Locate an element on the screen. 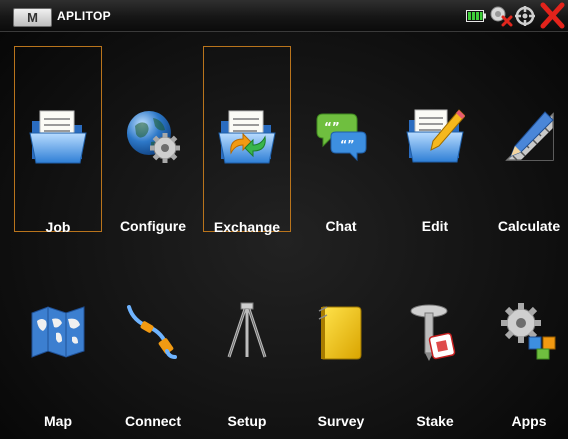 The height and width of the screenshot is (439, 568). folder-document-icon is located at coordinates (58, 137).